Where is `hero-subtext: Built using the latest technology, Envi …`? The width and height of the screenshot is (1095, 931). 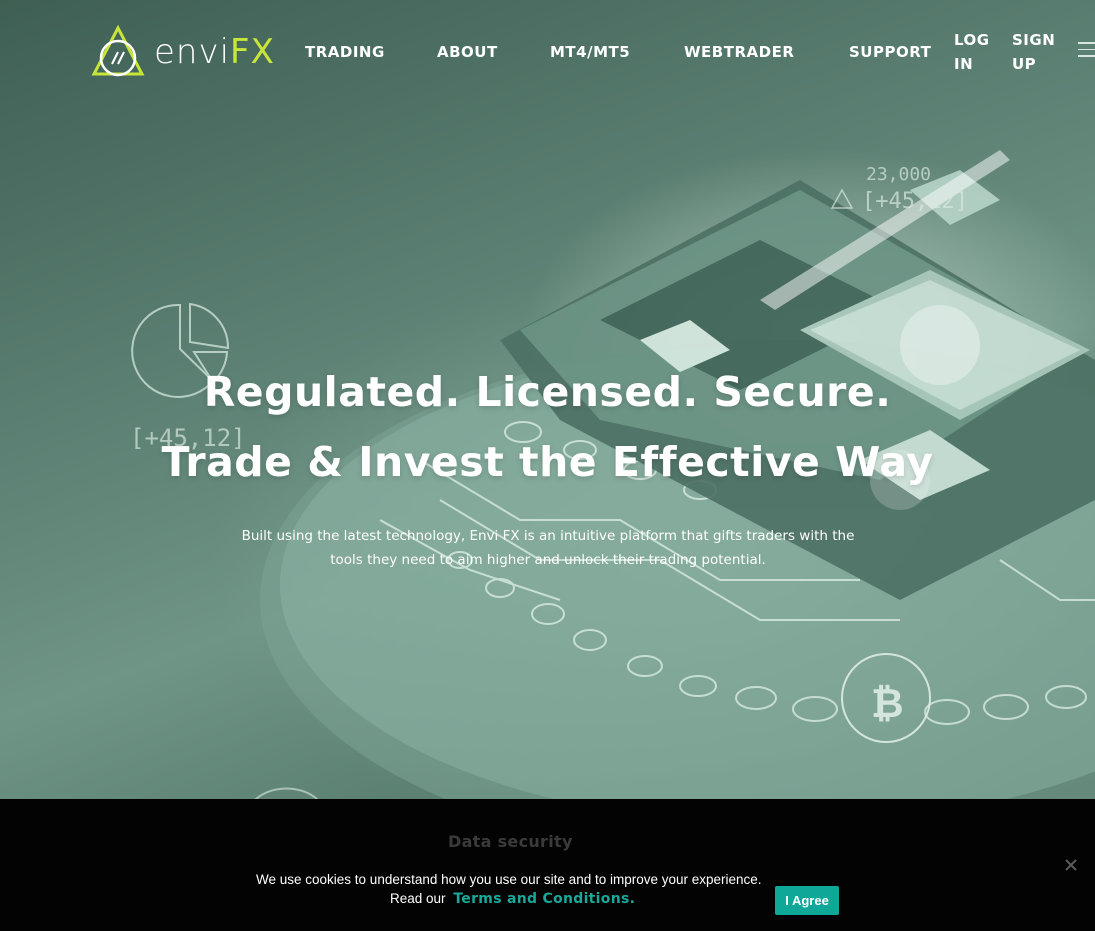 hero-subtext: Built using the latest technology, Envi … is located at coordinates (548, 548).